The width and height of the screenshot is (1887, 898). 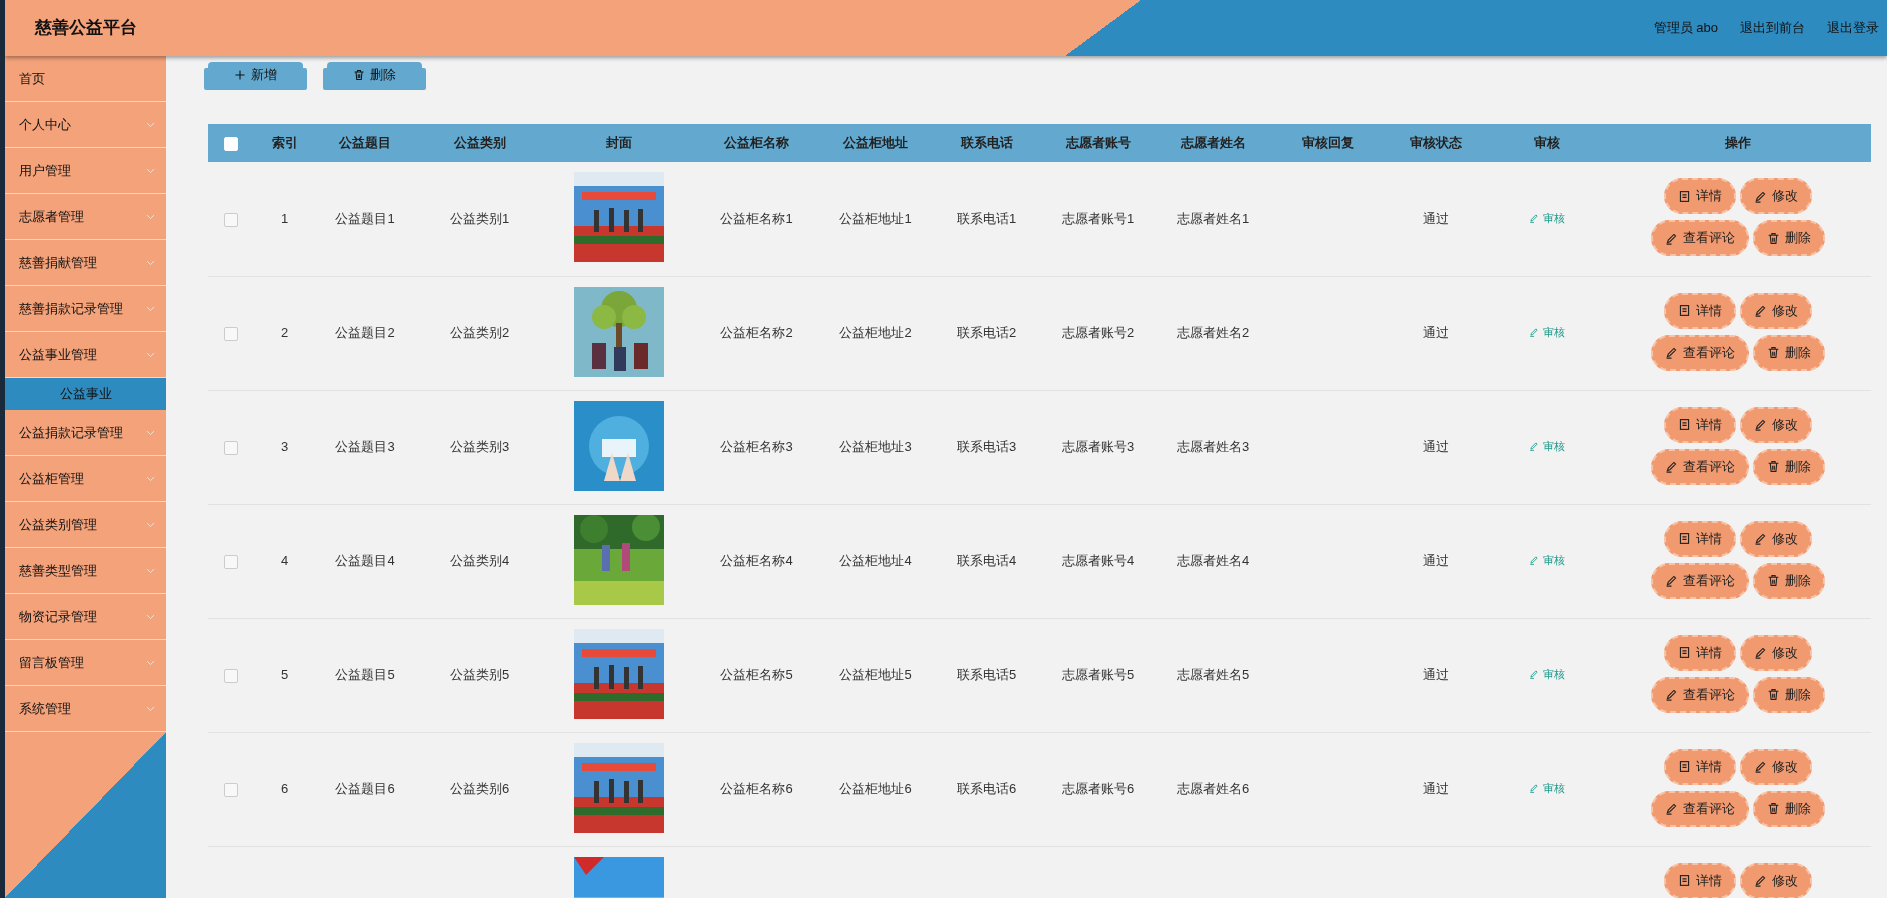 What do you see at coordinates (45, 708) in the screenshot?
I see `sidebar-item: 系统管理` at bounding box center [45, 708].